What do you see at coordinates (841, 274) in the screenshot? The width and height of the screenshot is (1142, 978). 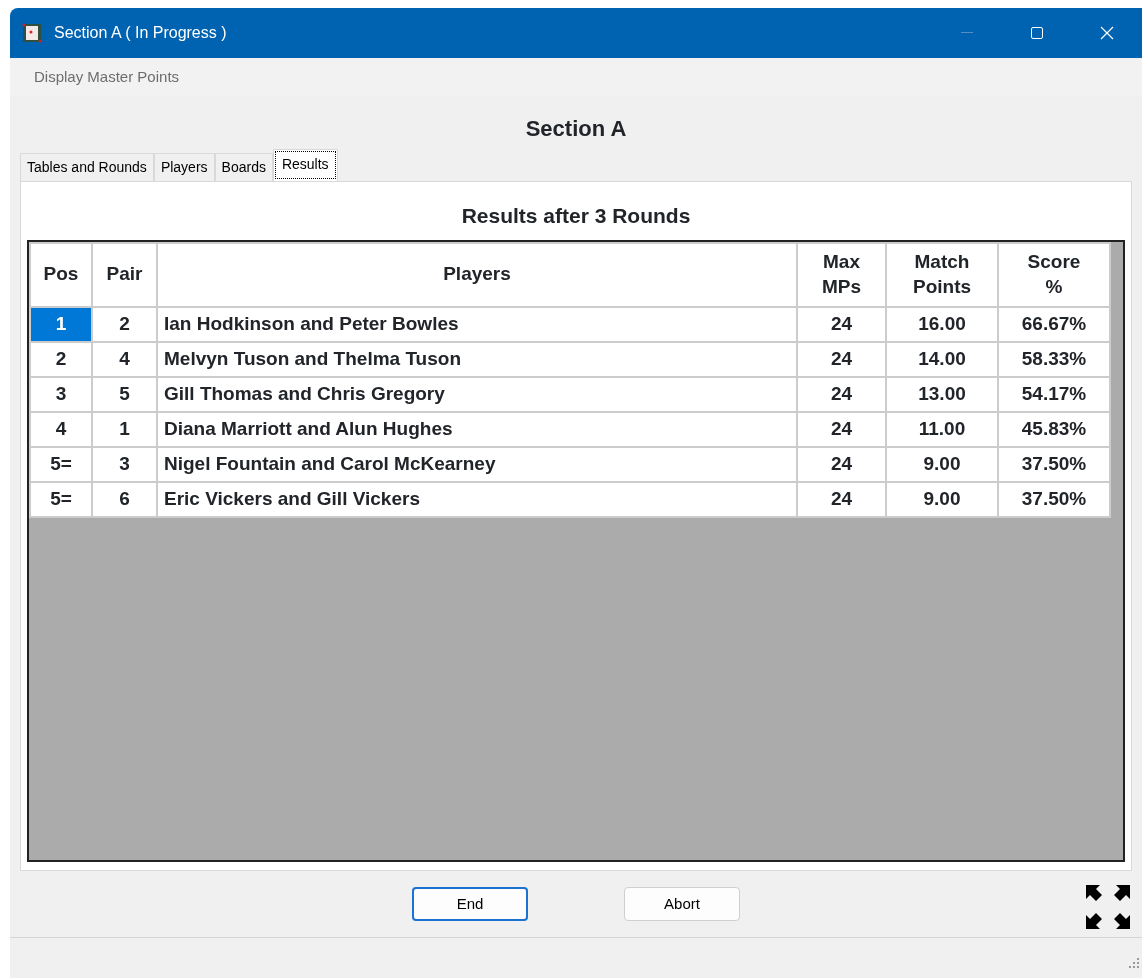 I see `column-header: Max MPs` at bounding box center [841, 274].